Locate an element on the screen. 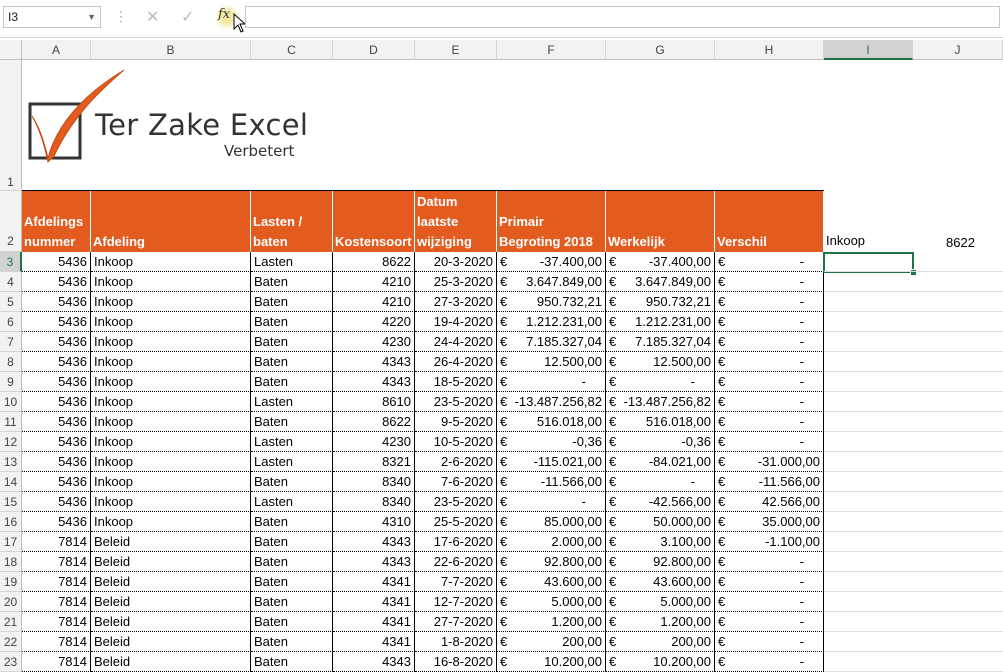  table-cell: 4220 is located at coordinates (374, 322).